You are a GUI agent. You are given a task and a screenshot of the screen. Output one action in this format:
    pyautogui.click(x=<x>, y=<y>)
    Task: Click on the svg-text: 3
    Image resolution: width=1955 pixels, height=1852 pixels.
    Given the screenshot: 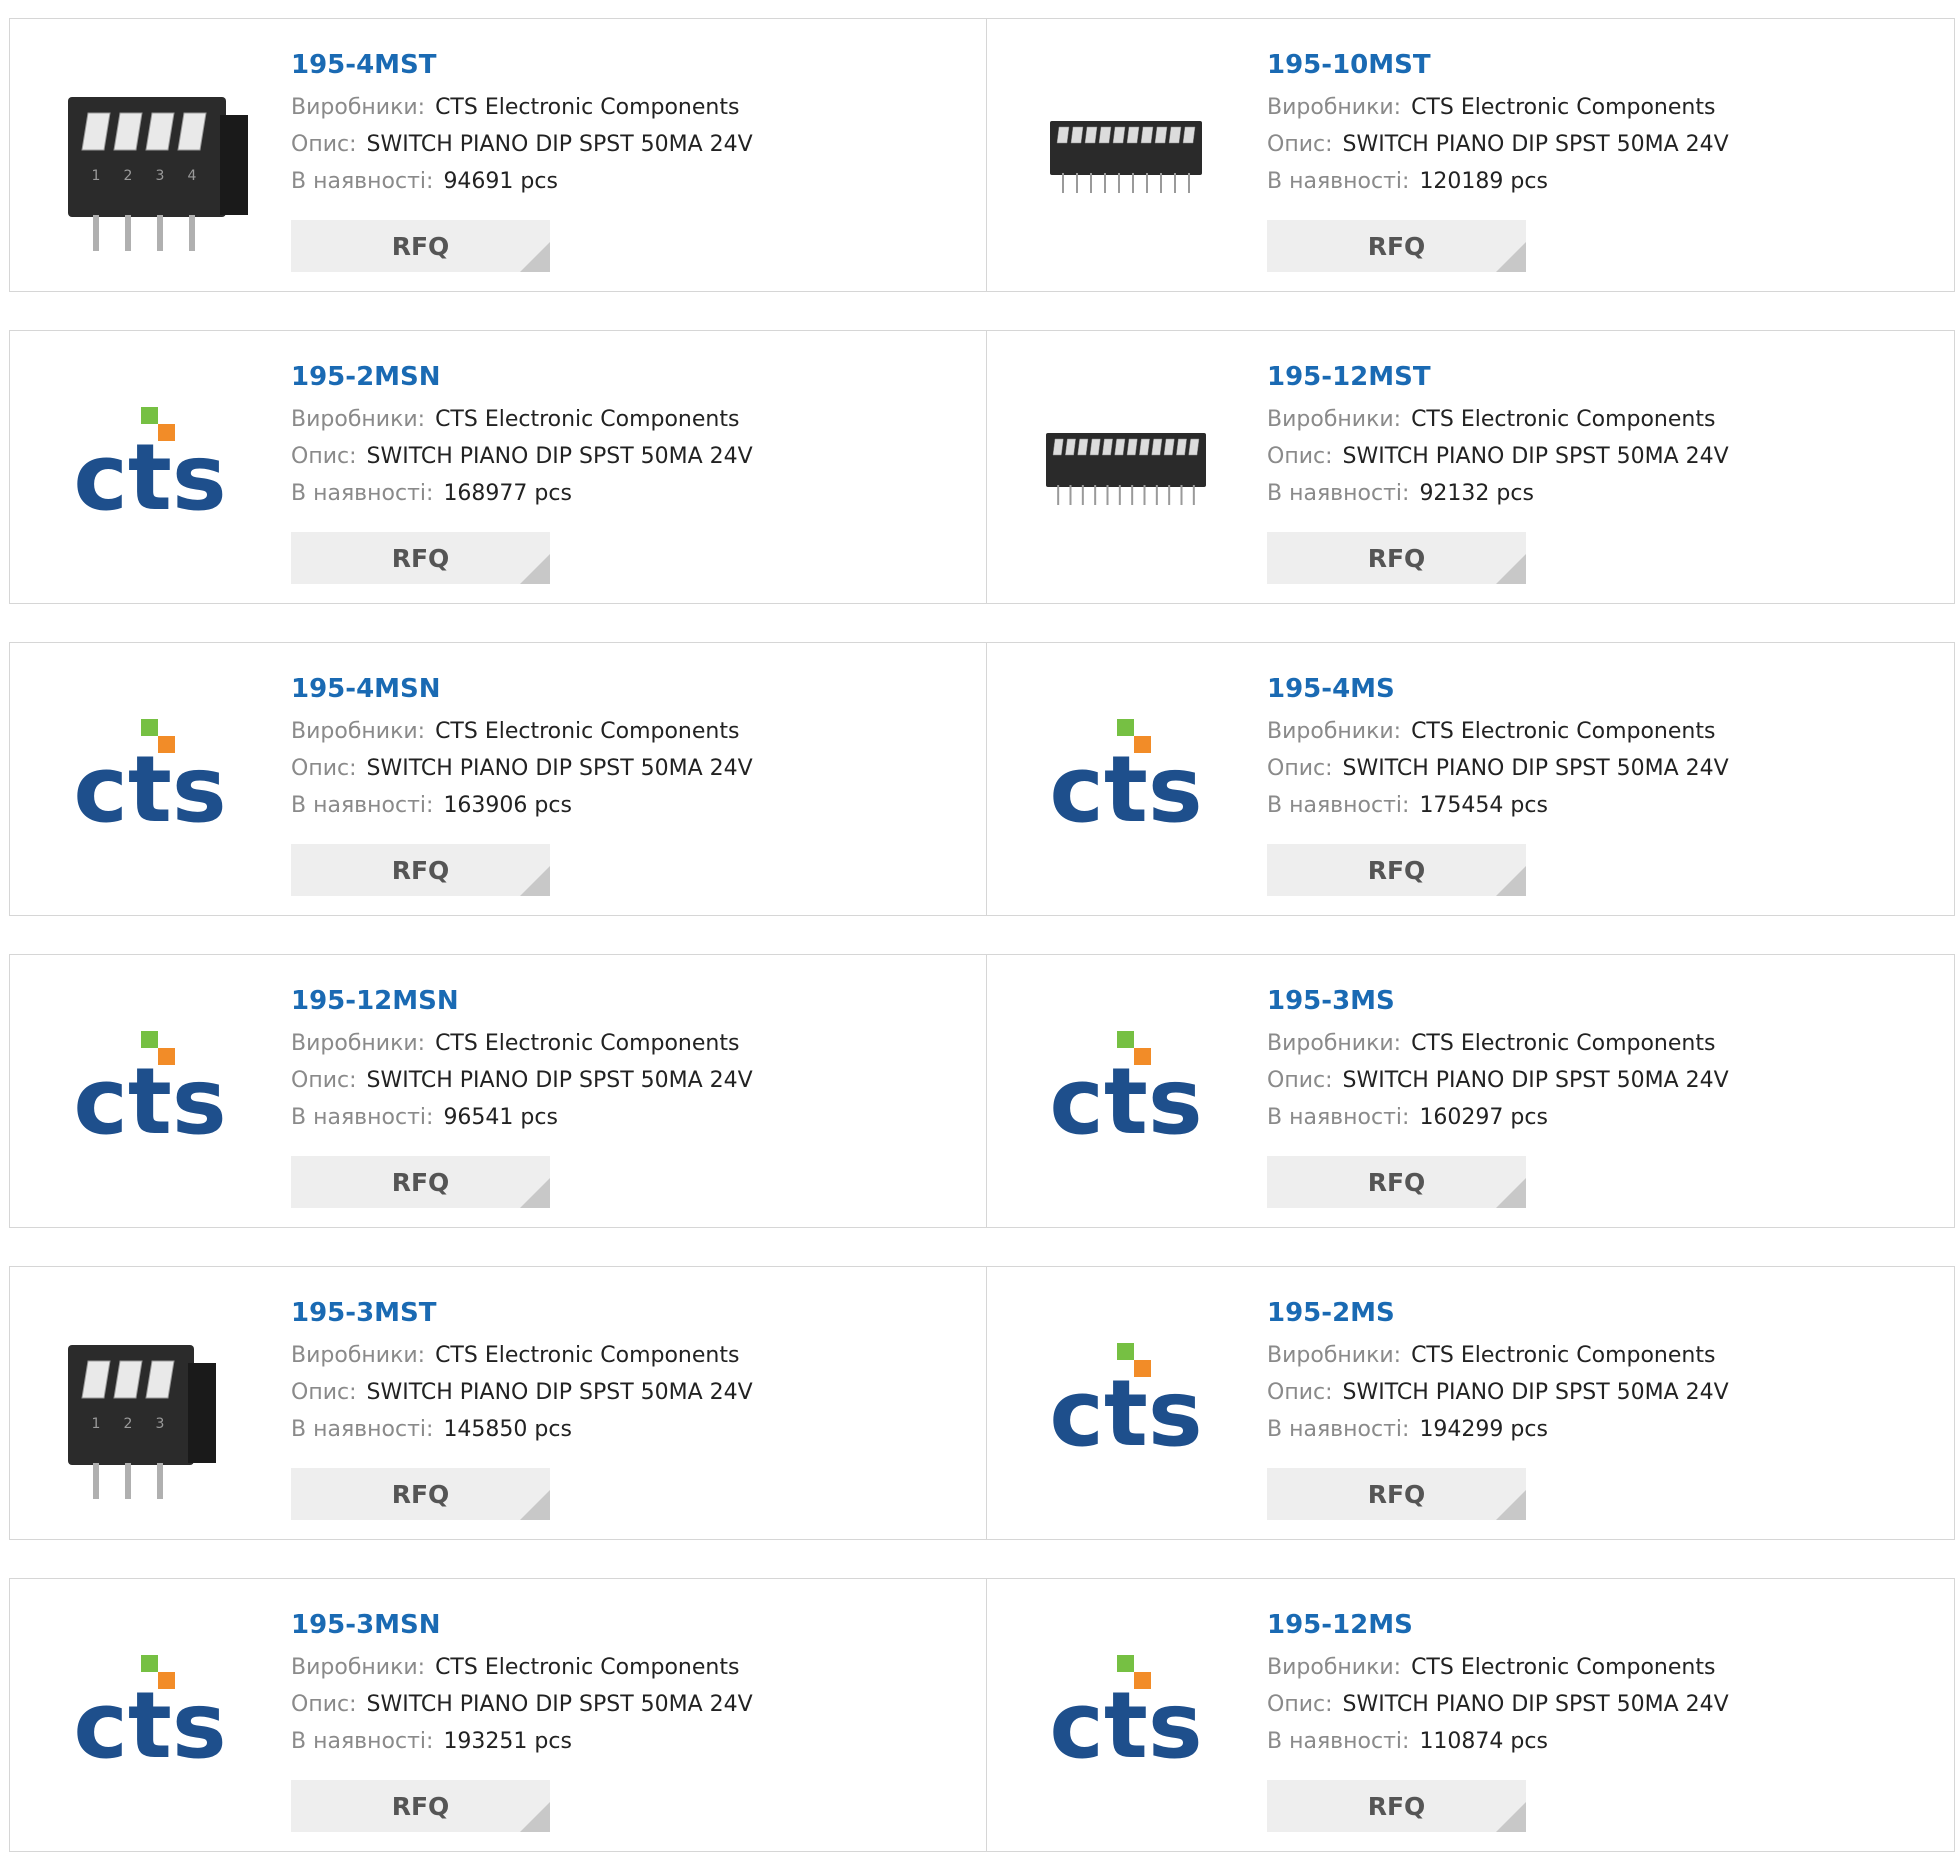 What is the action you would take?
    pyautogui.click(x=160, y=1424)
    